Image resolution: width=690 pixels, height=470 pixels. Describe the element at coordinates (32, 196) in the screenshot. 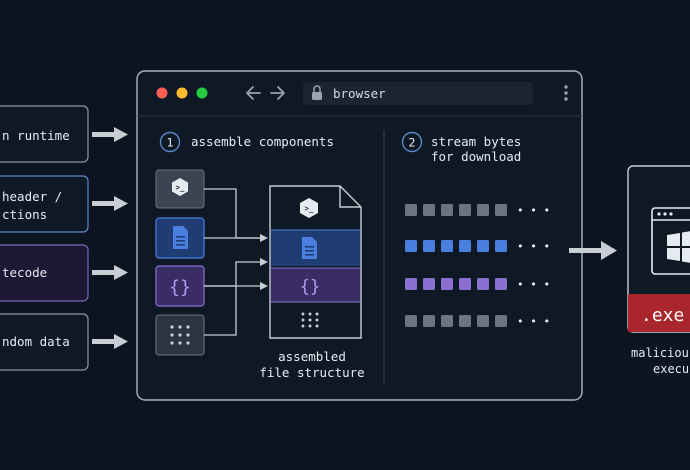

I see `input-box-header-line1: header /` at that location.